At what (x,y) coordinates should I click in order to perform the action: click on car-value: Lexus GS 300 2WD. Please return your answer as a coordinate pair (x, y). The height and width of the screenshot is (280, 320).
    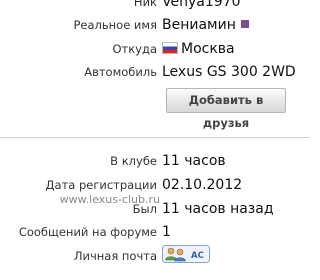
    Looking at the image, I should click on (229, 72).